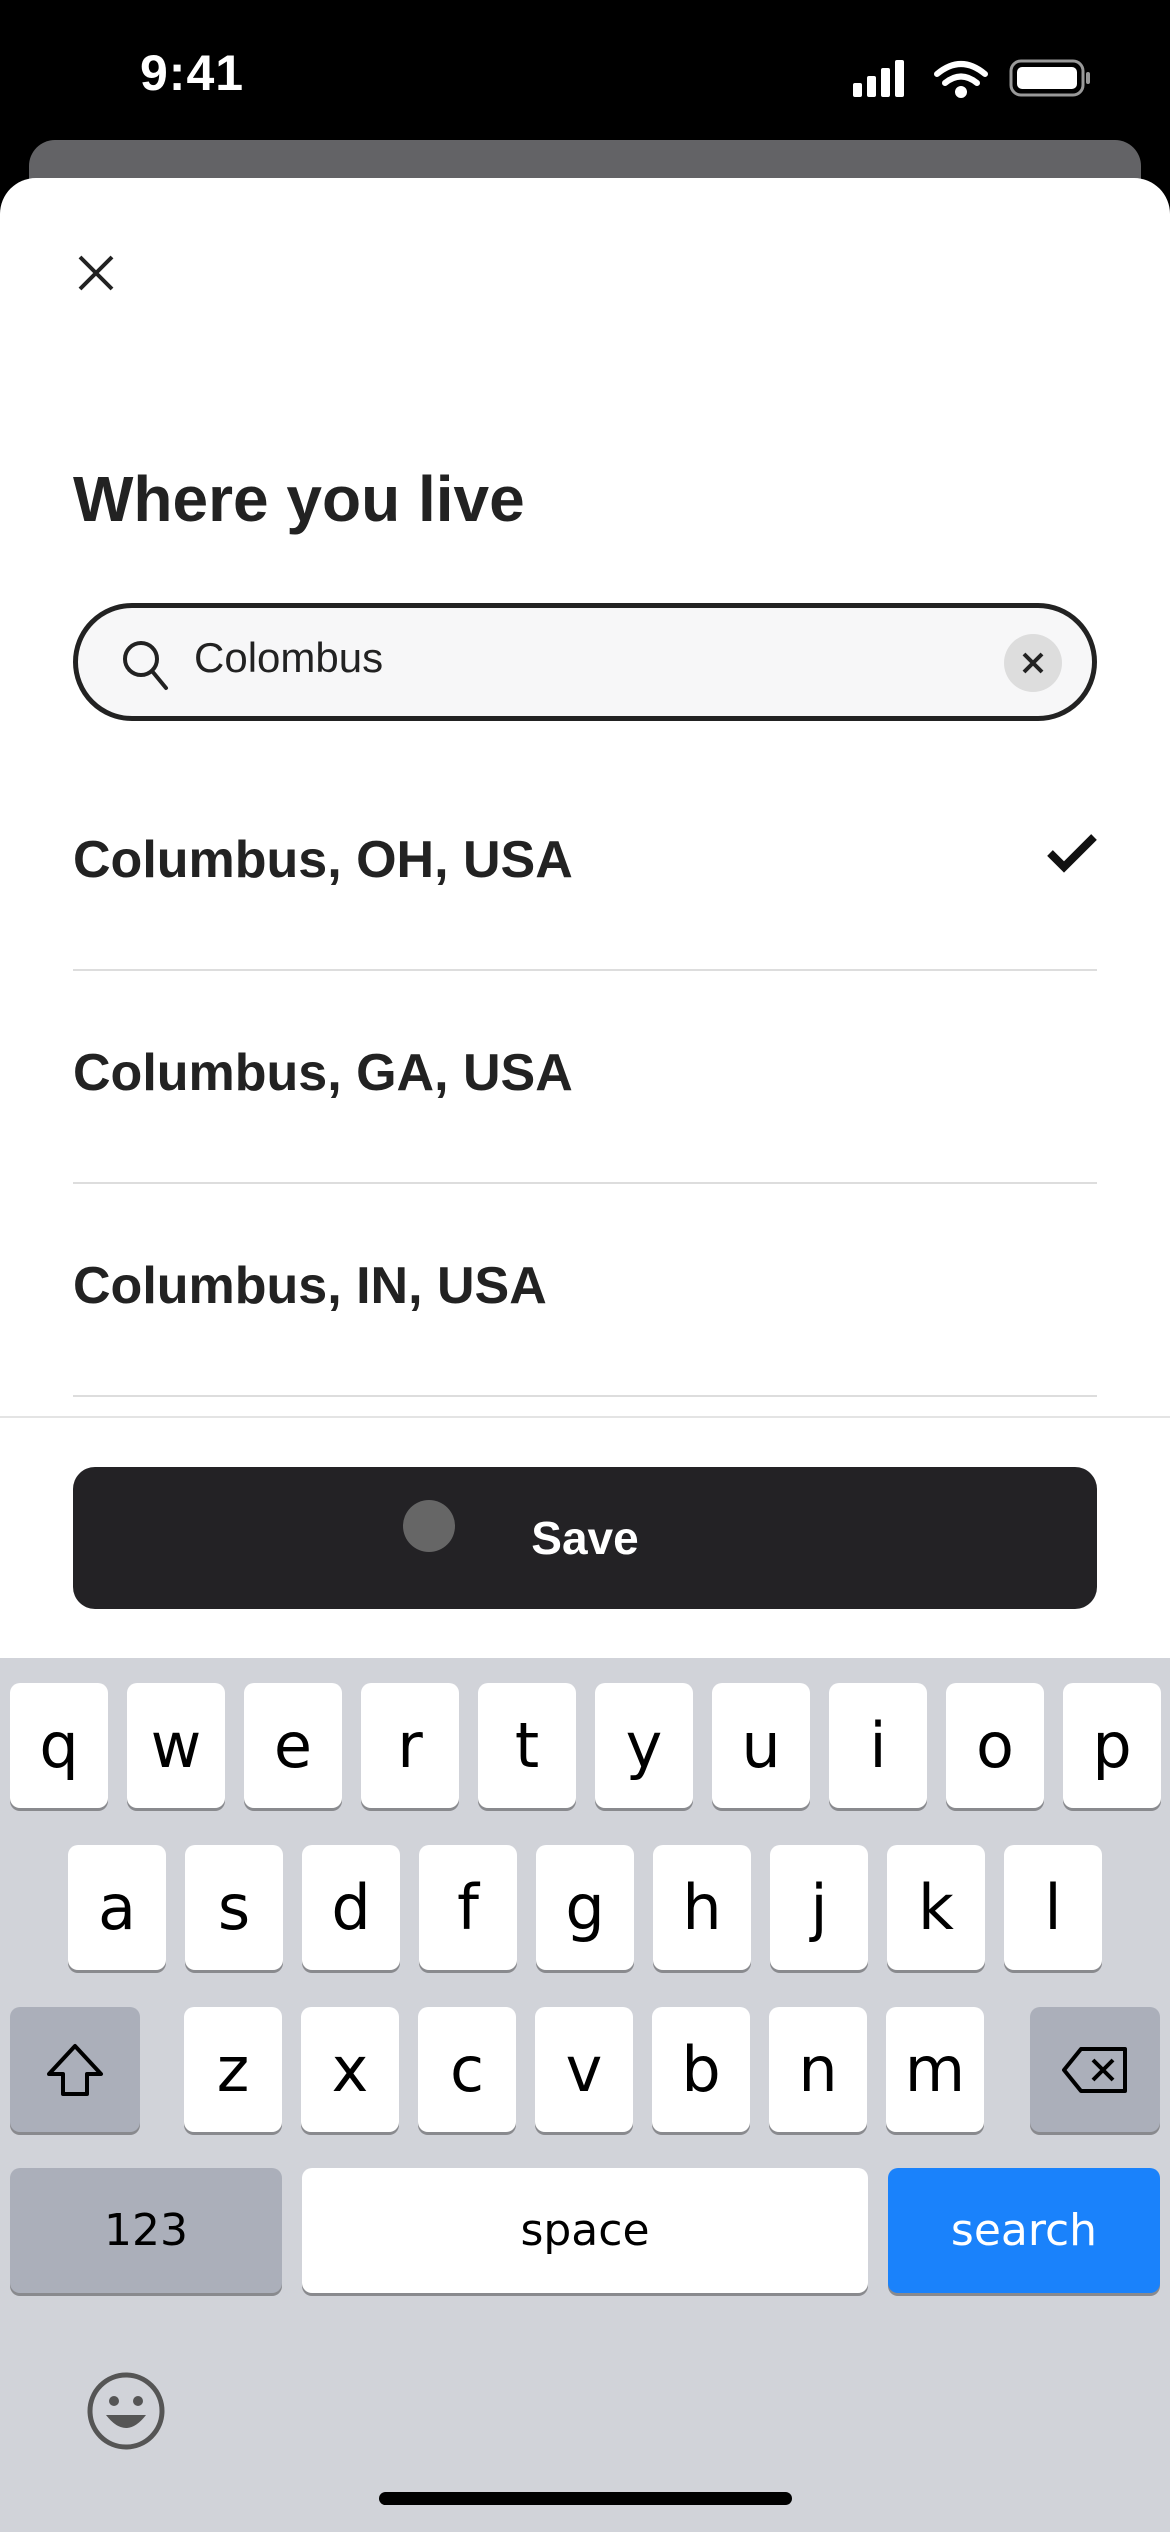 The width and height of the screenshot is (1170, 2532). What do you see at coordinates (176, 1745) in the screenshot?
I see `key-w: w` at bounding box center [176, 1745].